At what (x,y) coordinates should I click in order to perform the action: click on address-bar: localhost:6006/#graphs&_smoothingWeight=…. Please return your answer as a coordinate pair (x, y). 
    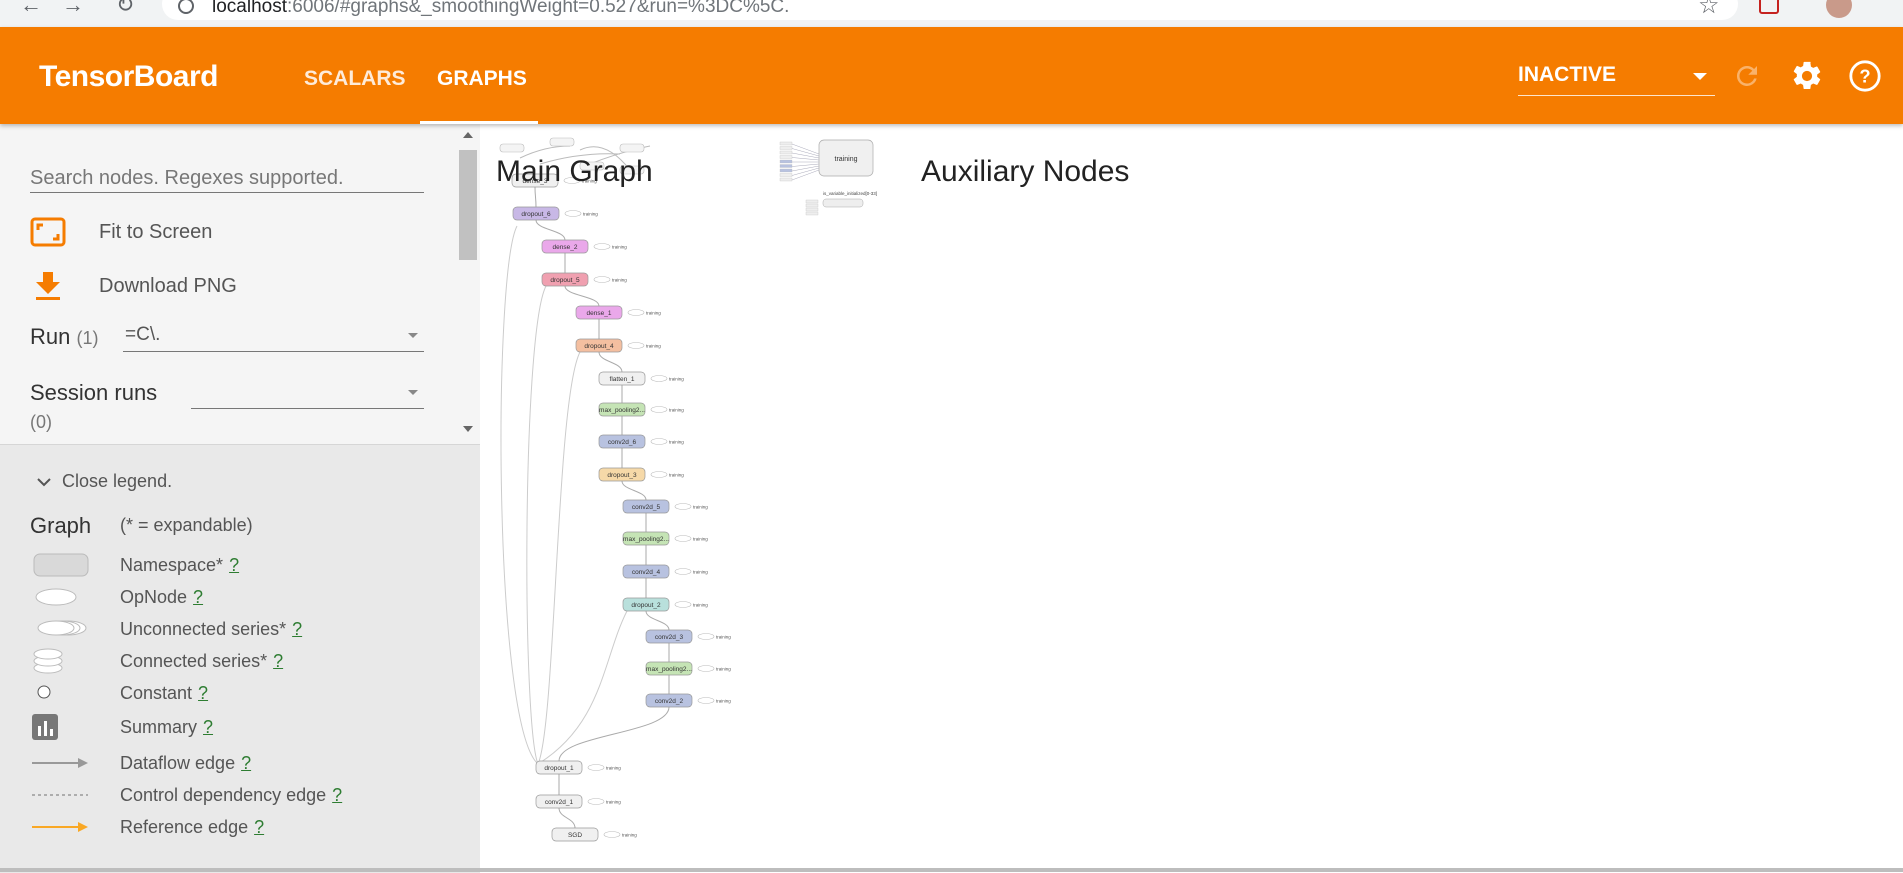
    Looking at the image, I should click on (950, 10).